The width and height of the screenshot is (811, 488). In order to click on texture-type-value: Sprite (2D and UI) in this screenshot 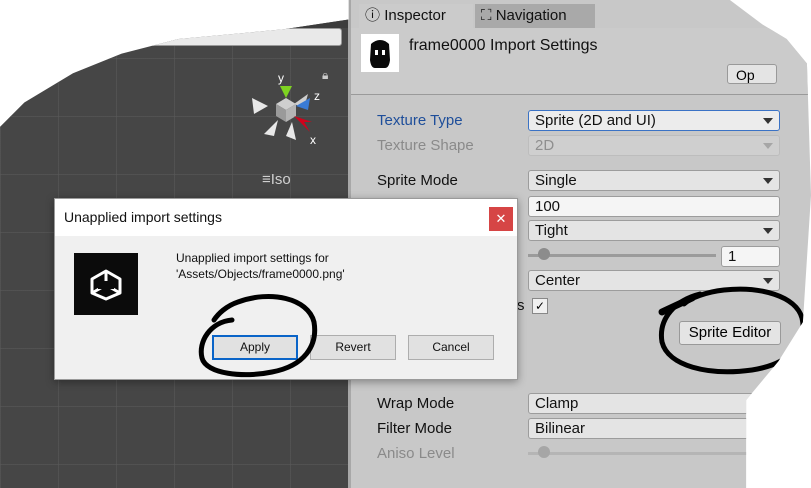, I will do `click(595, 120)`.